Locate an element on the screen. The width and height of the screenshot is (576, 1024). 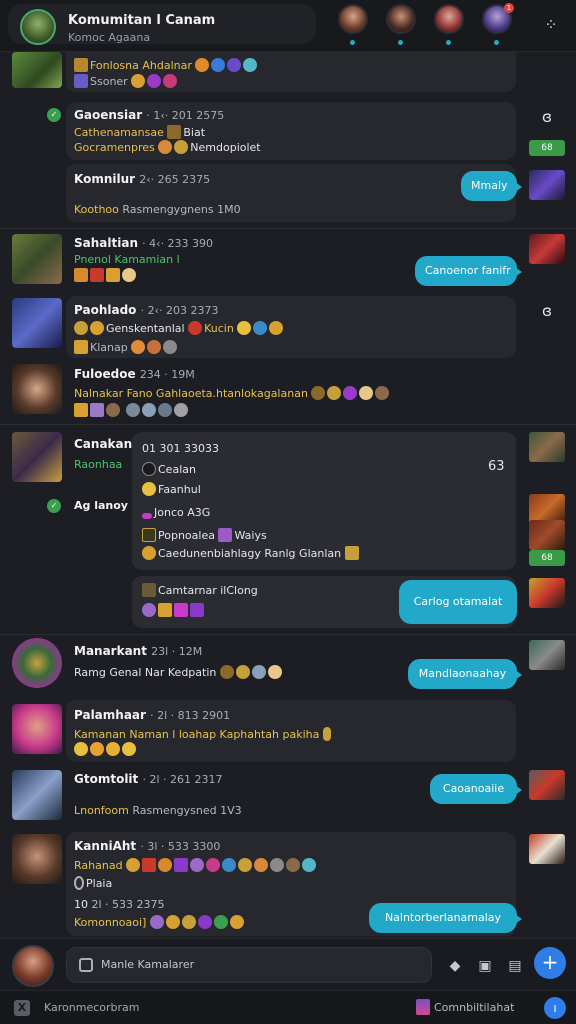
count-tag: 68 is located at coordinates (547, 148).